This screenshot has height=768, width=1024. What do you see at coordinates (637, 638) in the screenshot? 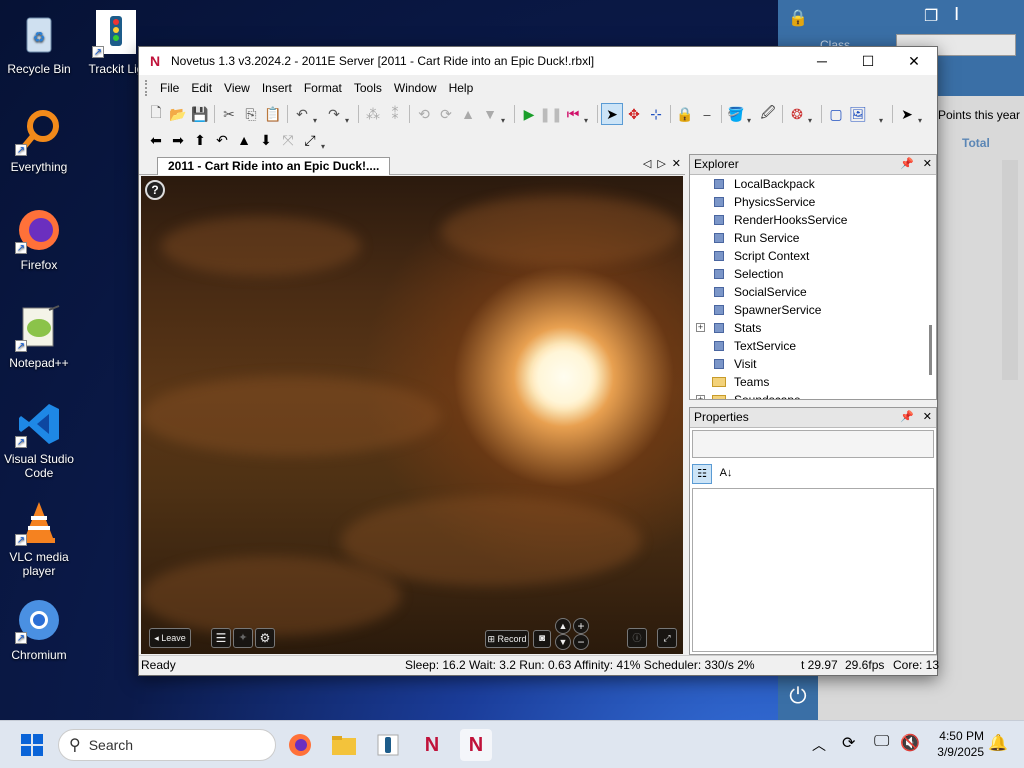
I see `info-button: ⓘ` at bounding box center [637, 638].